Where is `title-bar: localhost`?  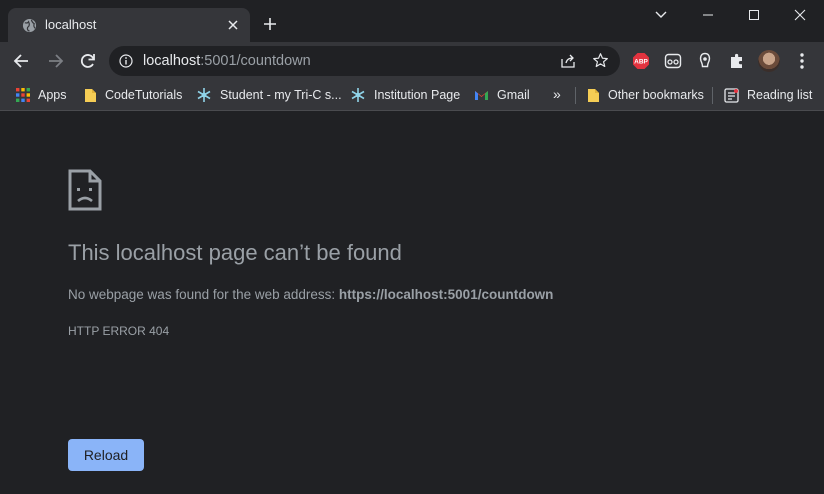 title-bar: localhost is located at coordinates (412, 21).